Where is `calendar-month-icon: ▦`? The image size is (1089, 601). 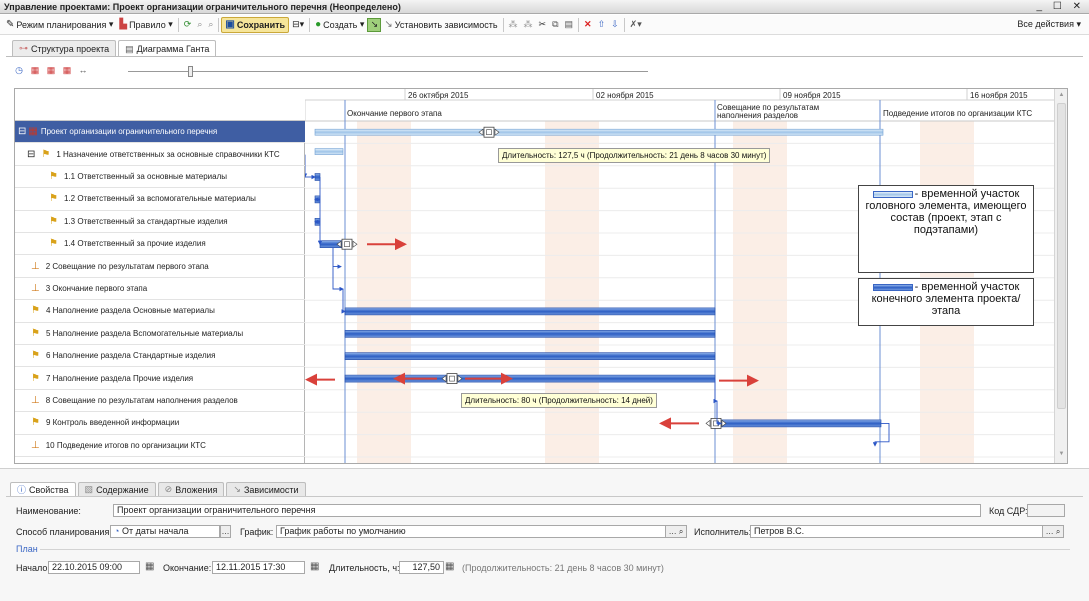 calendar-month-icon: ▦ is located at coordinates (67, 70).